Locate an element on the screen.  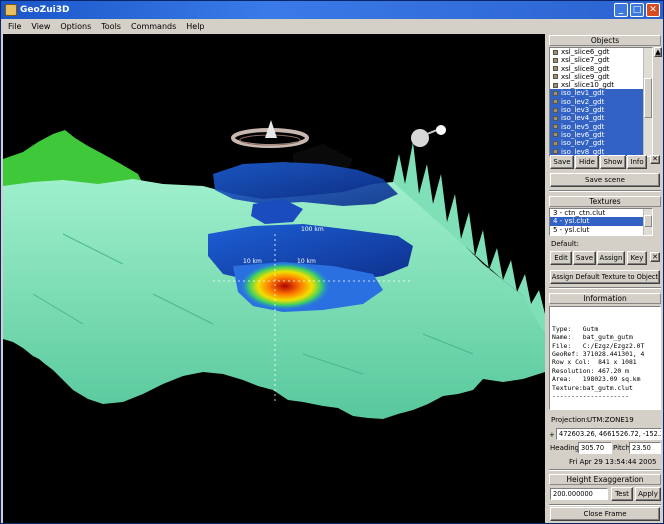
objects-list-item: xsl_slice8_gdt is located at coordinates (601, 69).